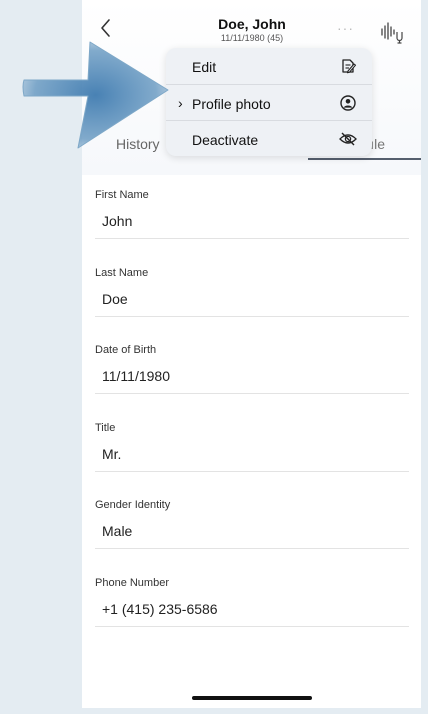 This screenshot has width=428, height=714. What do you see at coordinates (133, 505) in the screenshot?
I see `field-label: Gender Identity` at bounding box center [133, 505].